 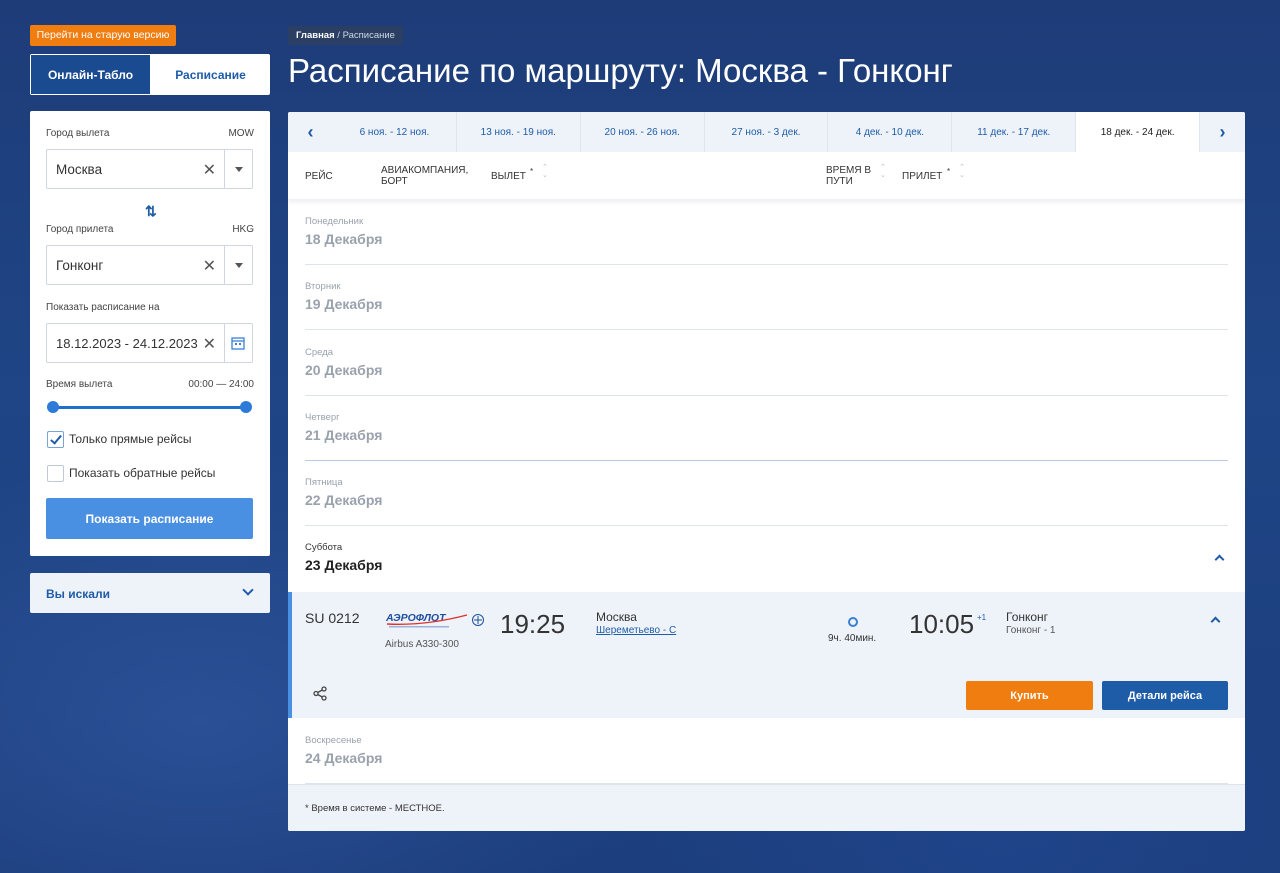 I want to click on direct-flights-label: Только прямые рейсы, so click(x=130, y=439).